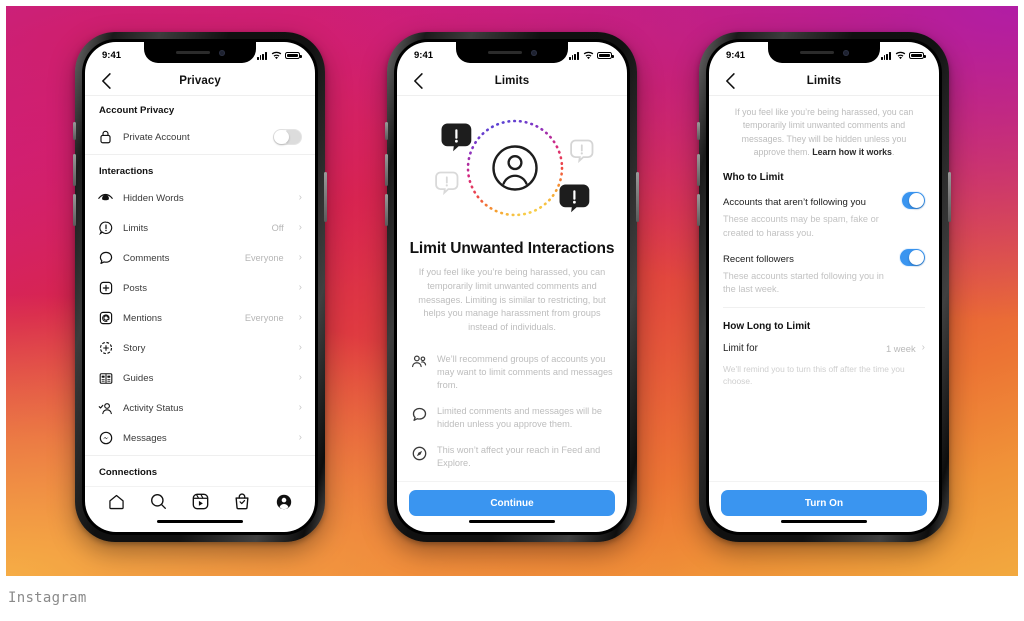  I want to click on row-value: Off, so click(277, 228).